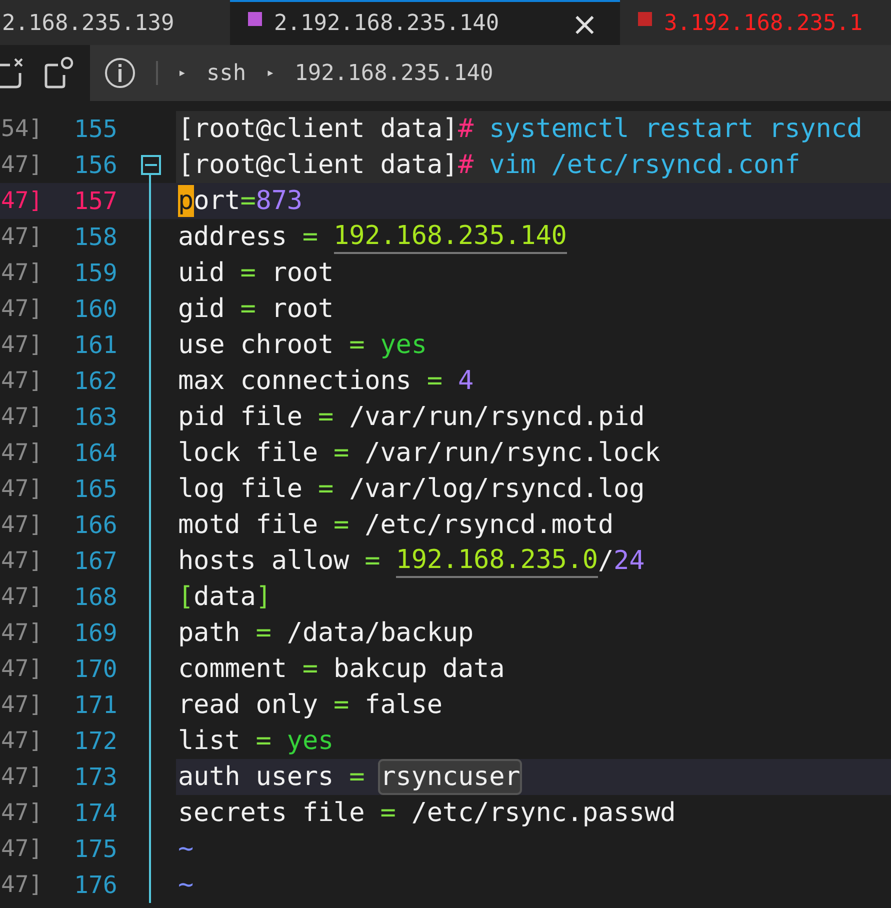 The image size is (891, 908). I want to click on line-number: 169, so click(95, 633).